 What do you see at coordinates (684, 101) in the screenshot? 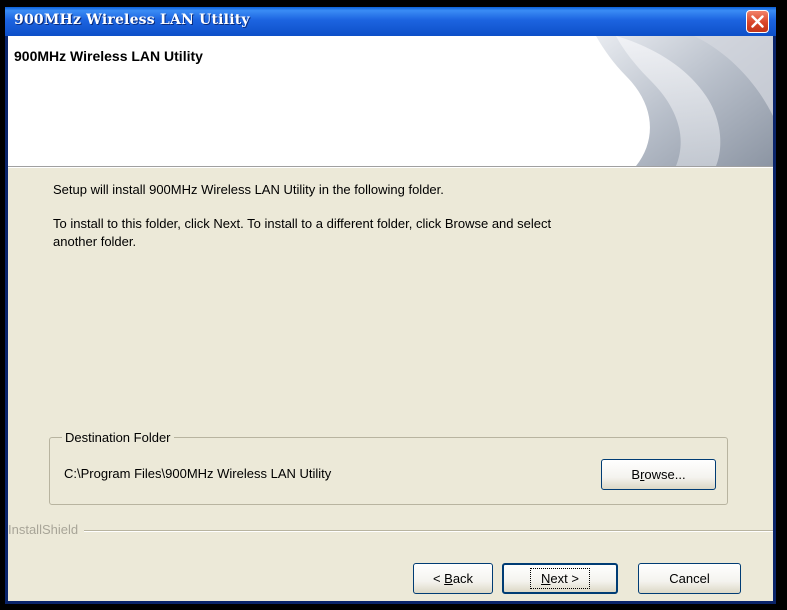
I see `installshield-logo-graphic` at bounding box center [684, 101].